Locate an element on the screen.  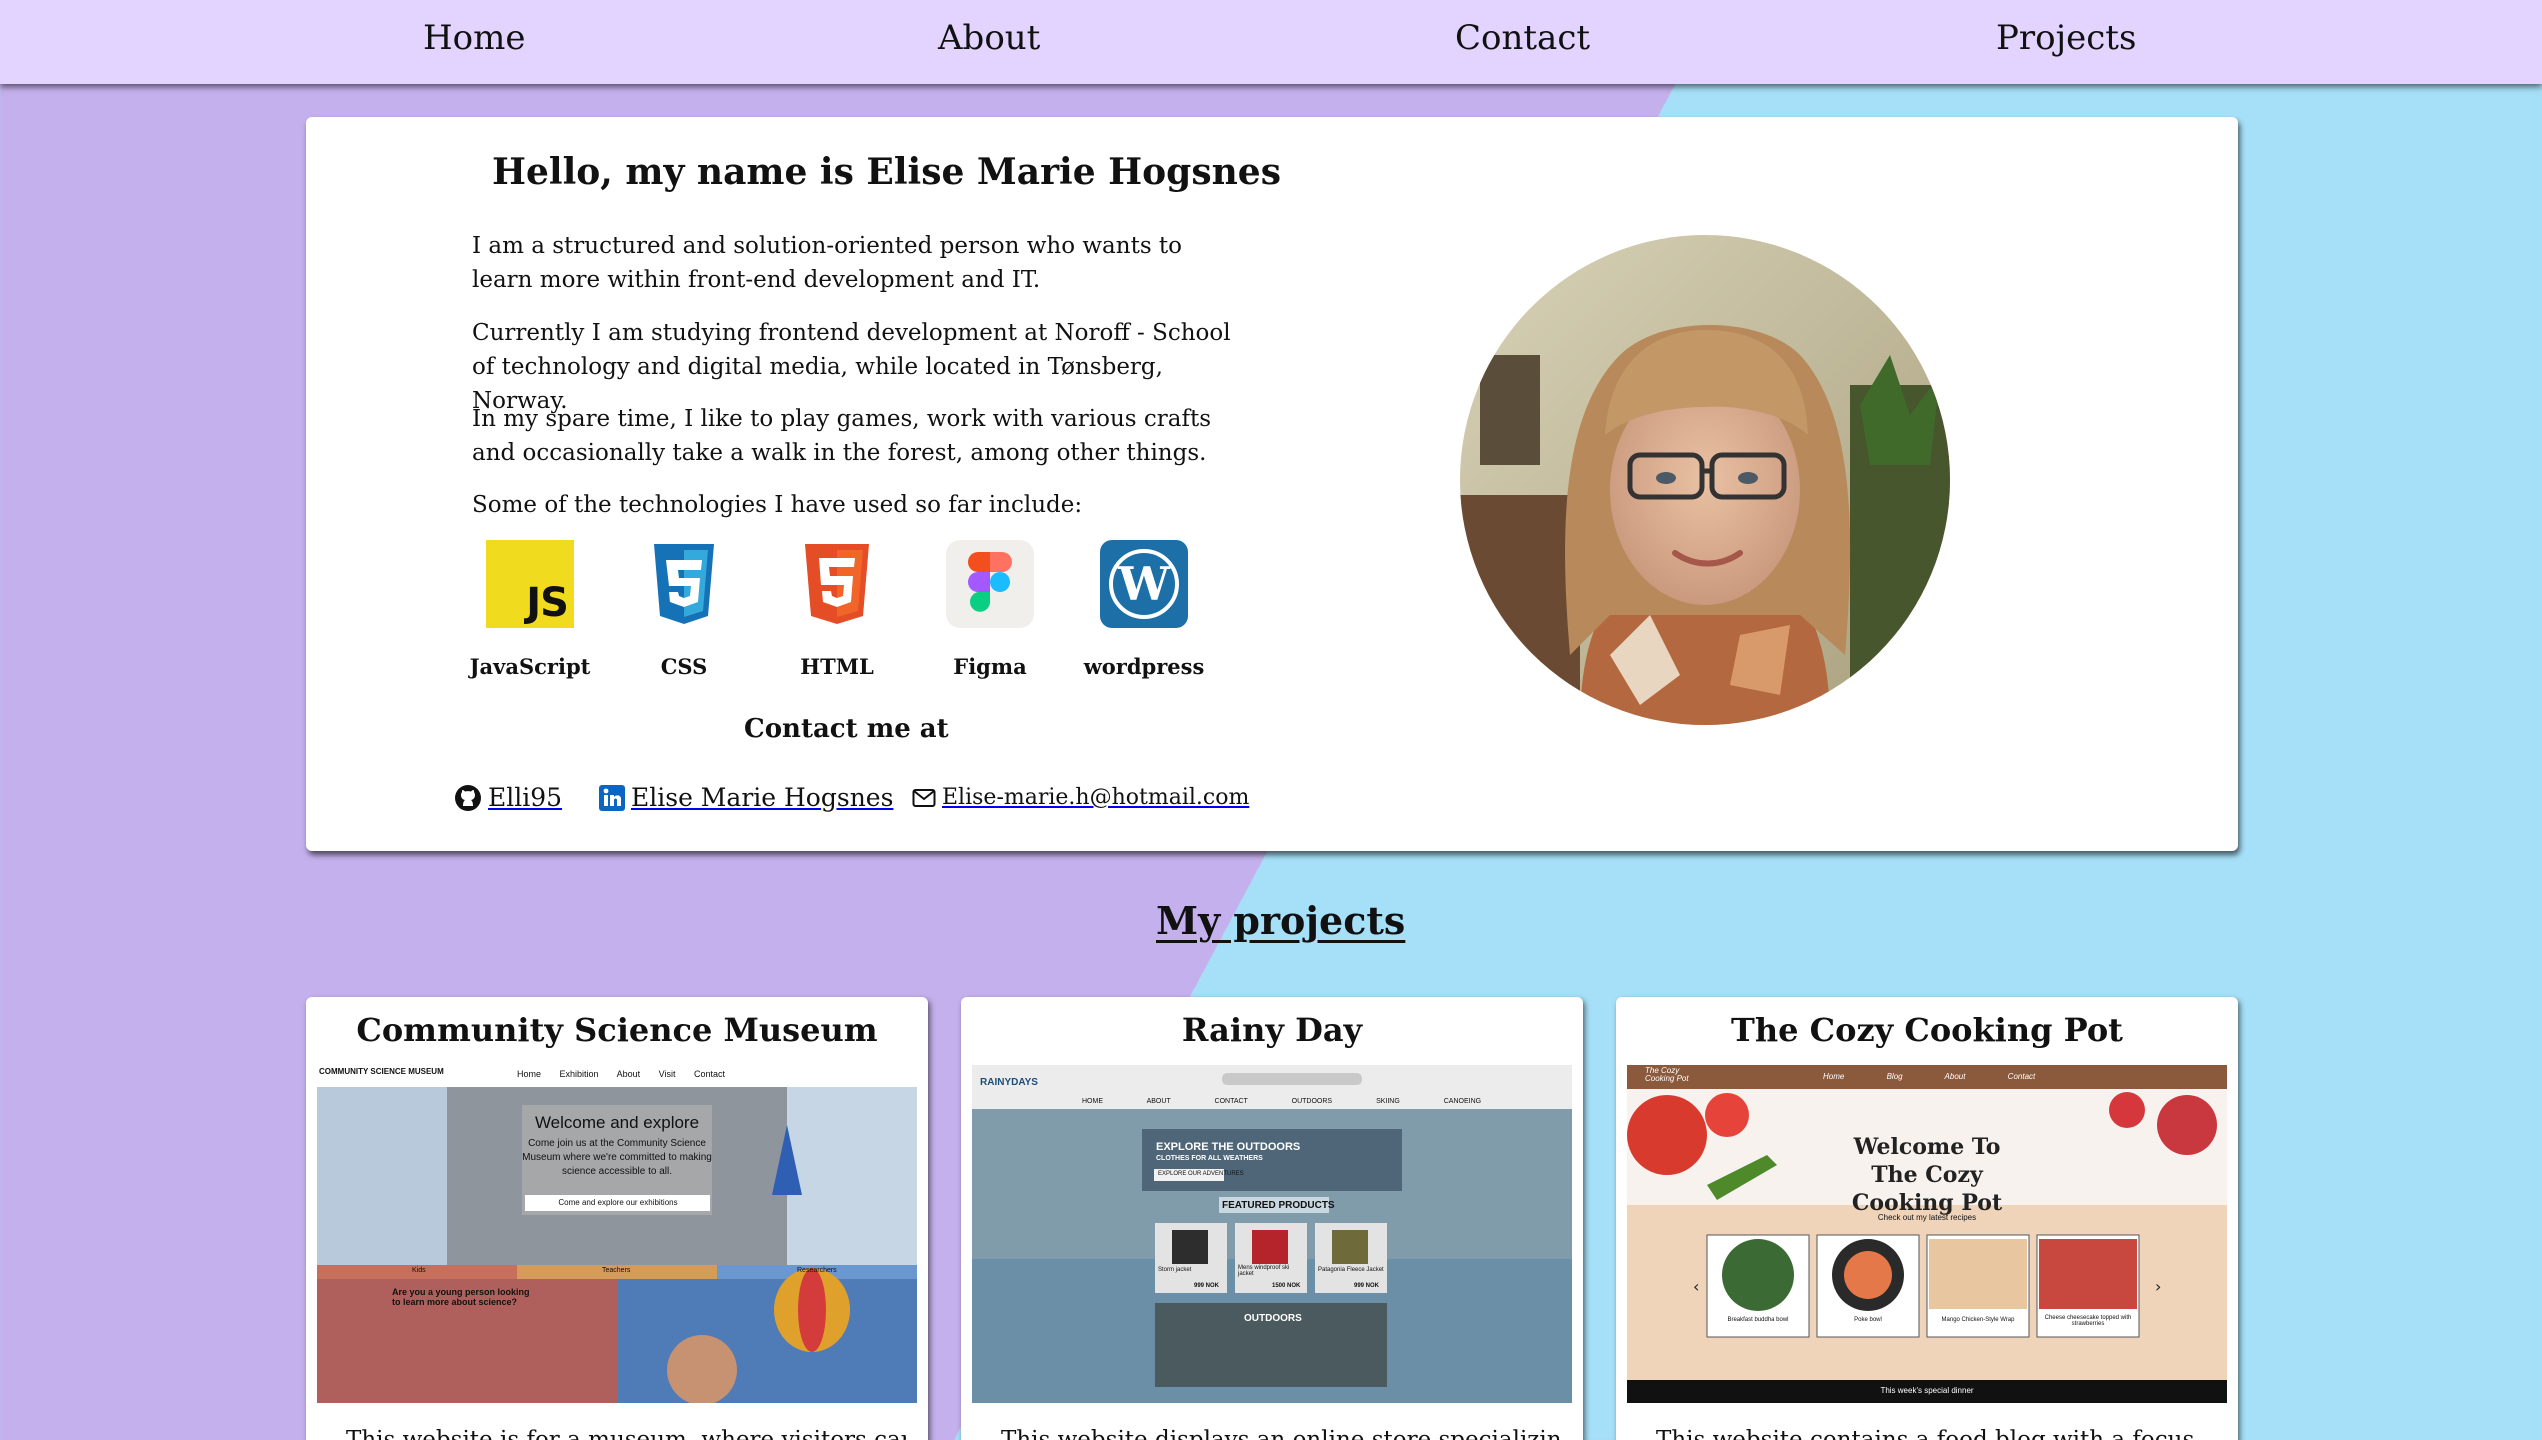
screenshot-tab: Teachers is located at coordinates (616, 1270).